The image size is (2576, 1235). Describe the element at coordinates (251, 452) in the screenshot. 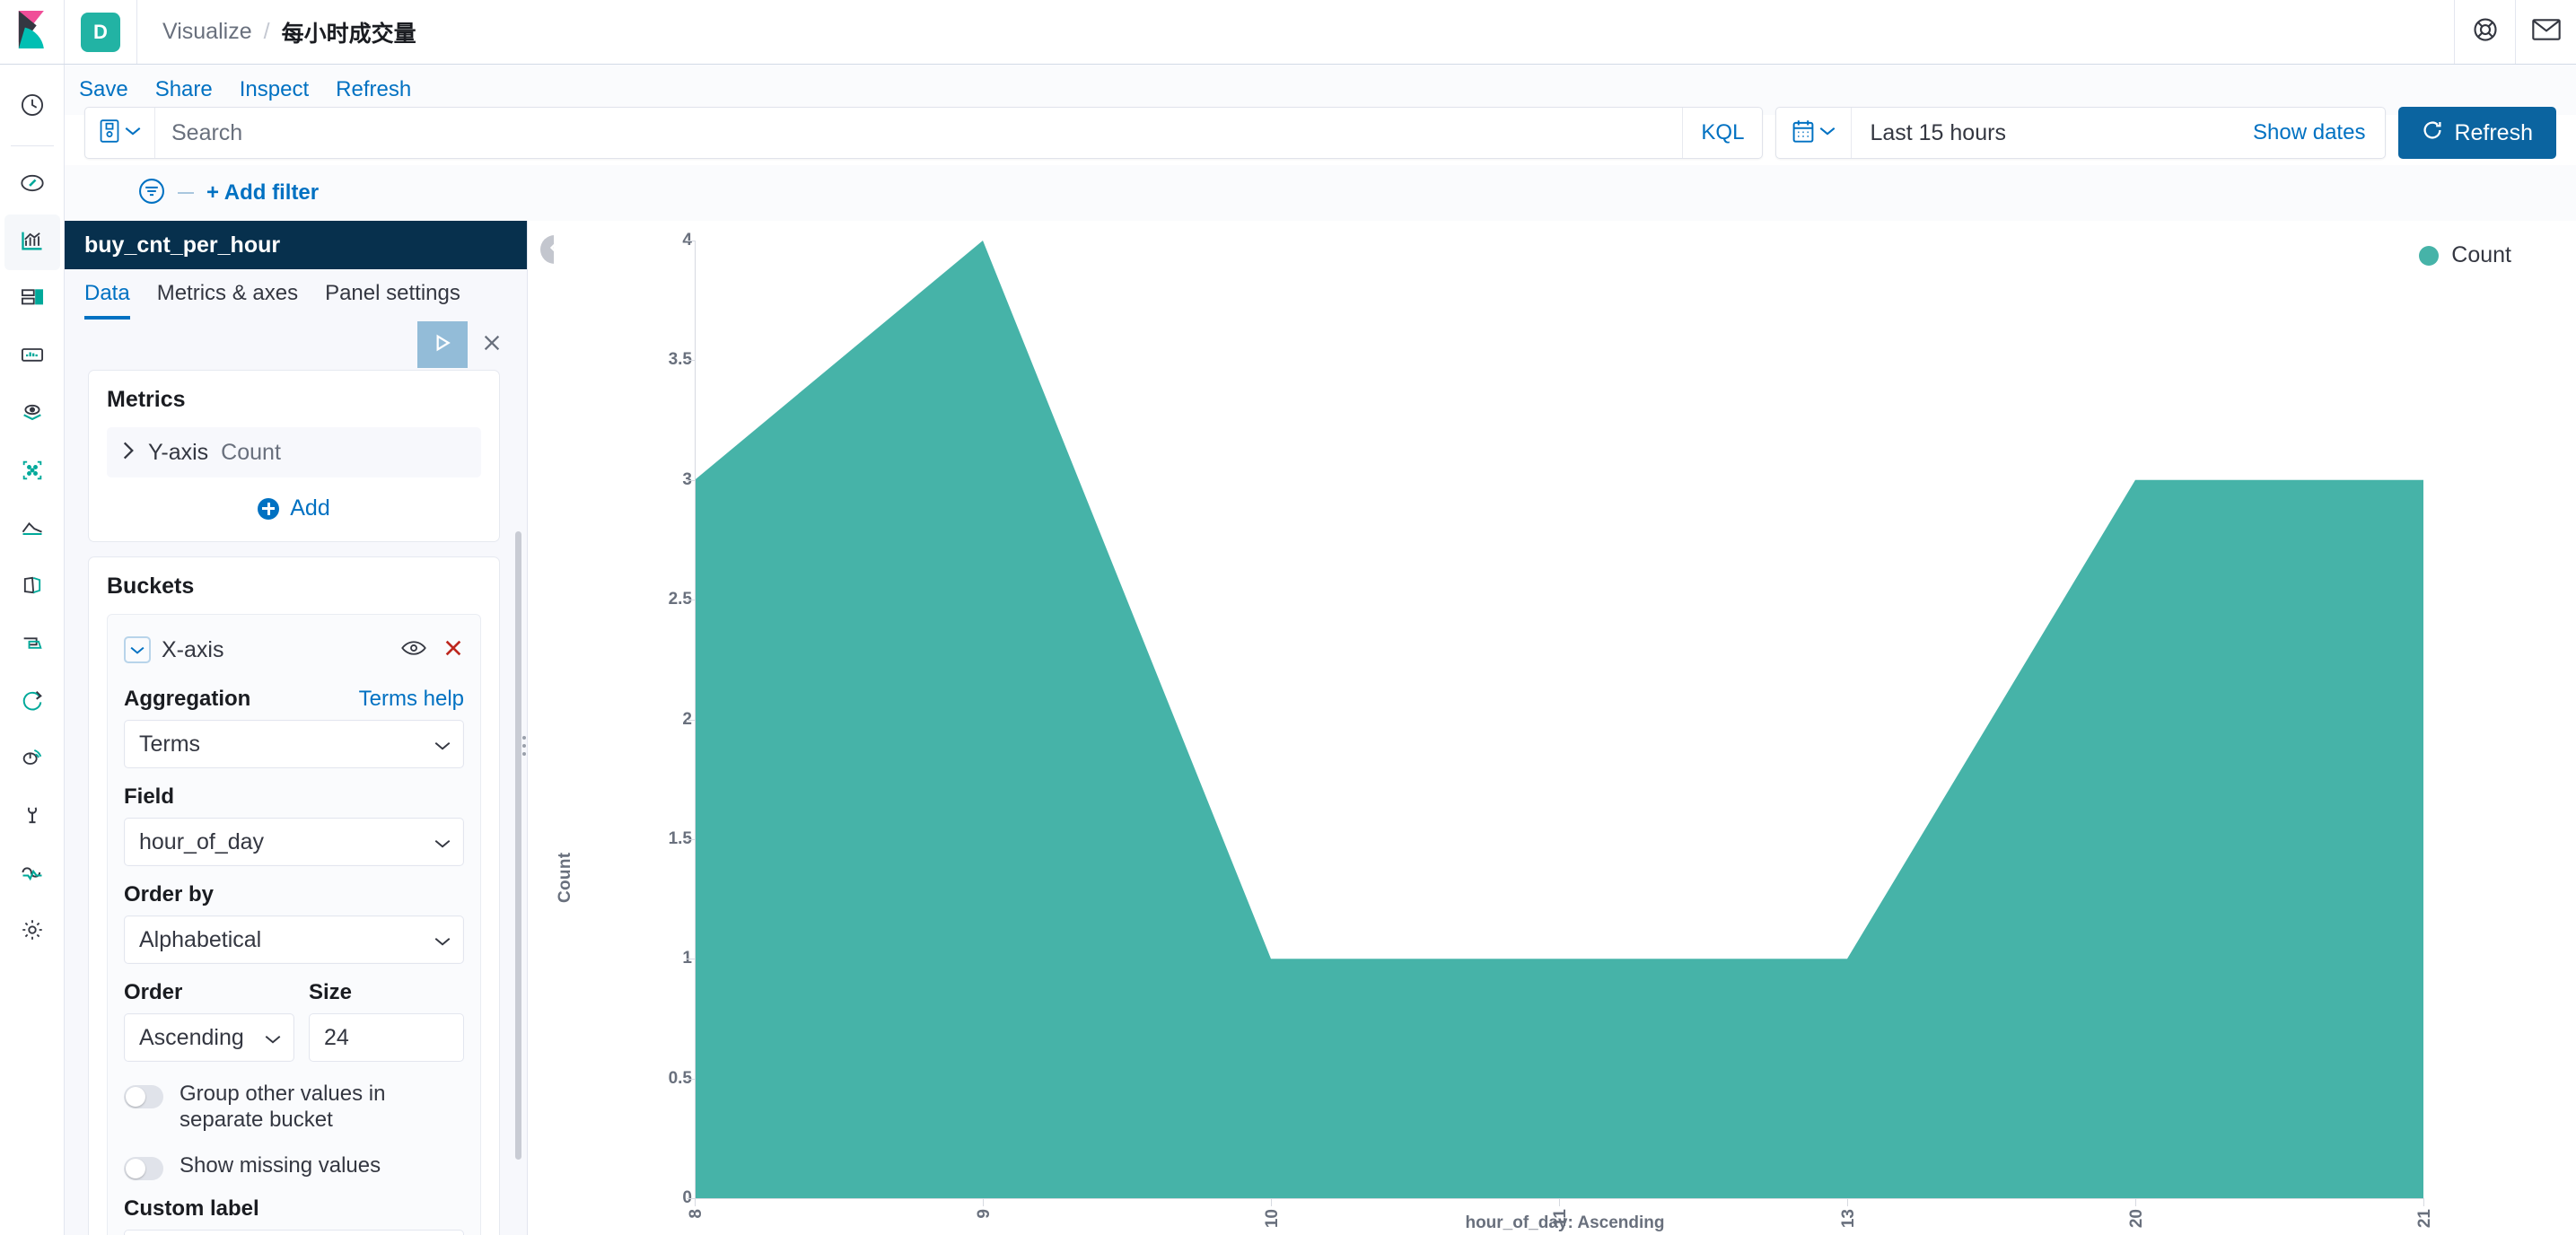

I see `metric-value: Count` at that location.